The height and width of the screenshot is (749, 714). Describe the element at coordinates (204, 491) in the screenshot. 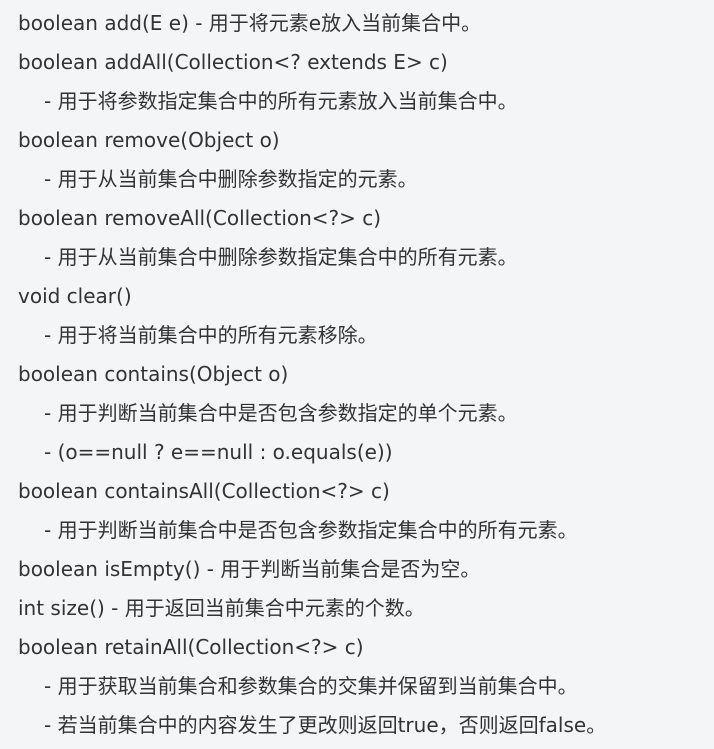

I see `method-contains-all: boolean containsAll(Collection<?> c)` at that location.